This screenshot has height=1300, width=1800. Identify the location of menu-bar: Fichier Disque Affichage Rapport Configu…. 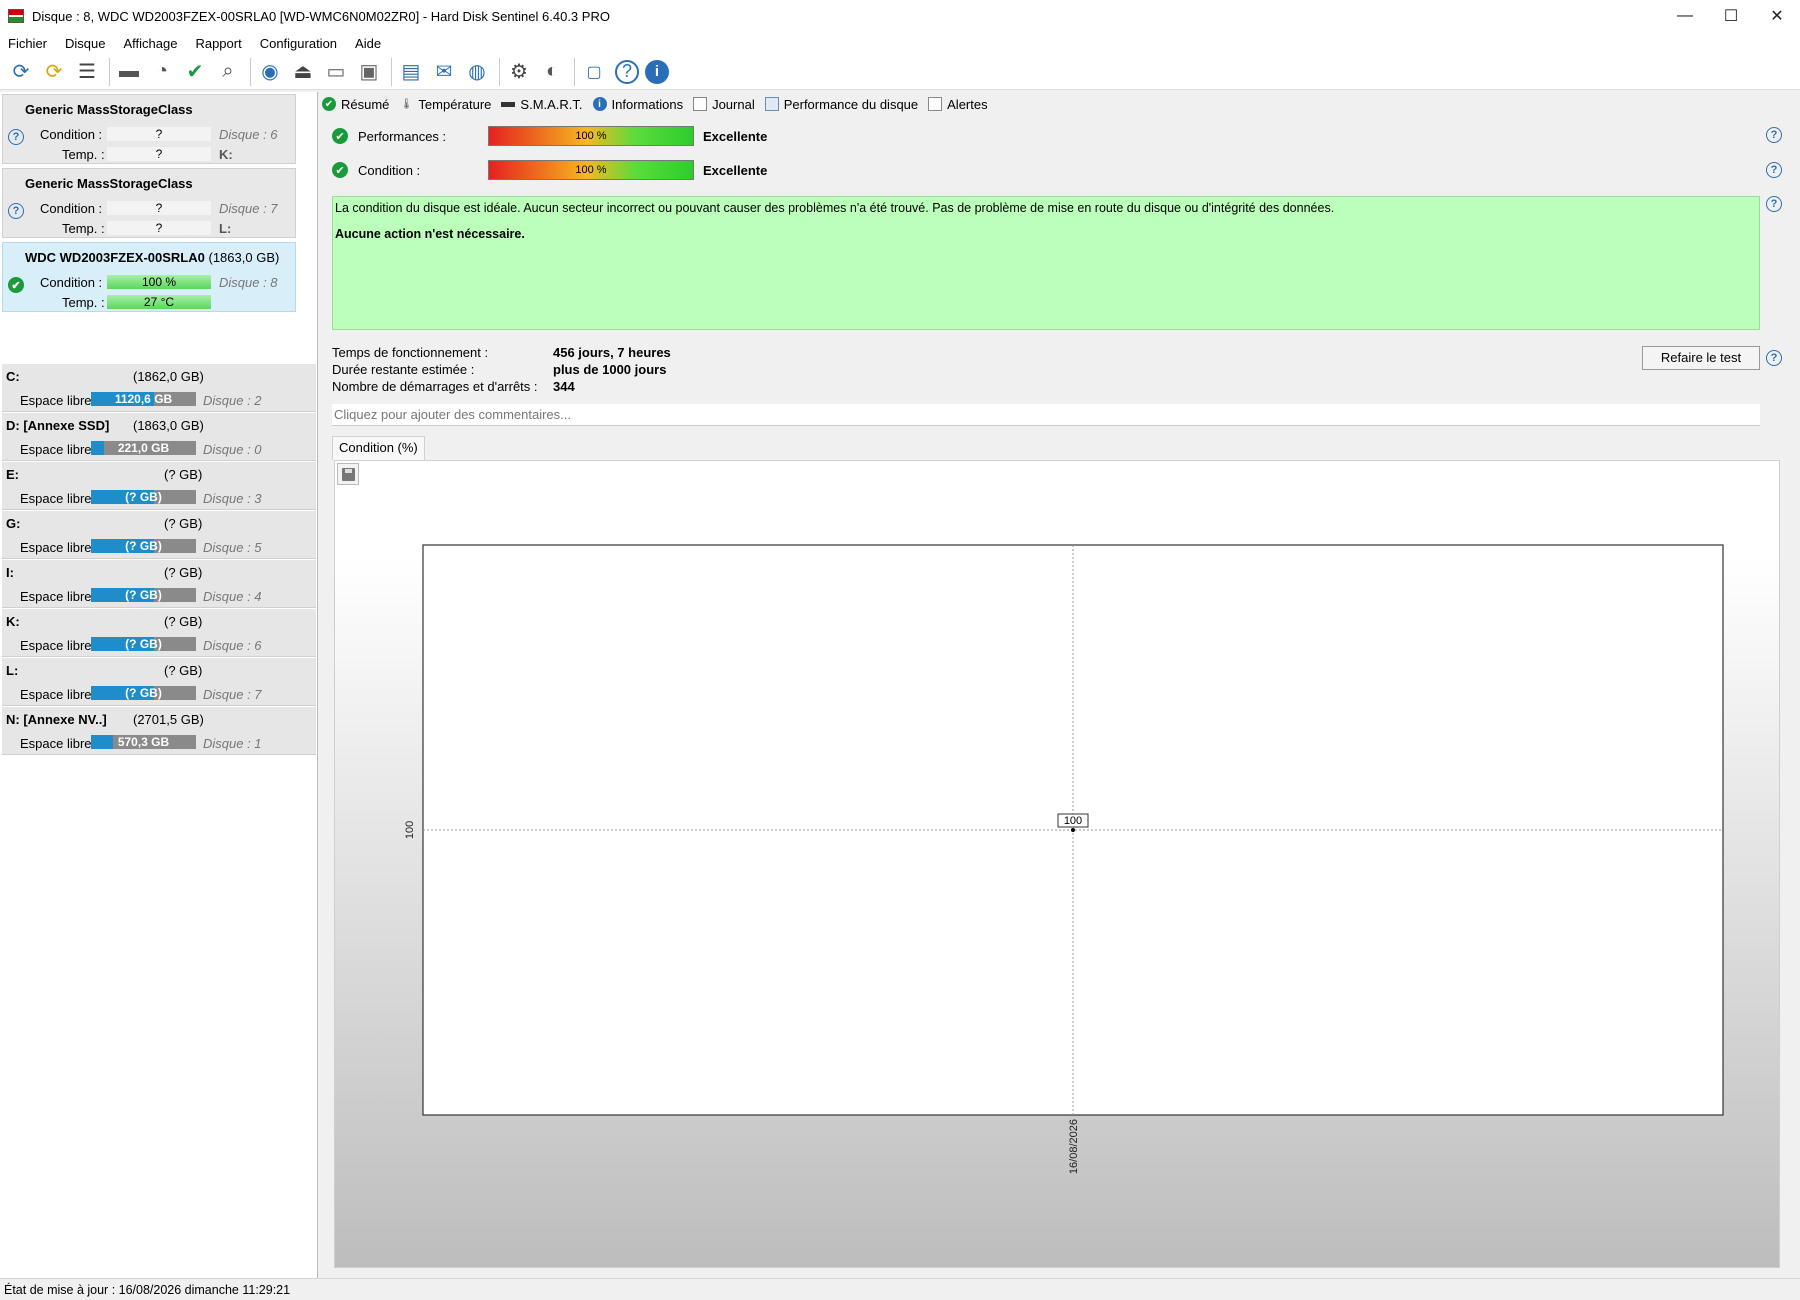
(900, 43).